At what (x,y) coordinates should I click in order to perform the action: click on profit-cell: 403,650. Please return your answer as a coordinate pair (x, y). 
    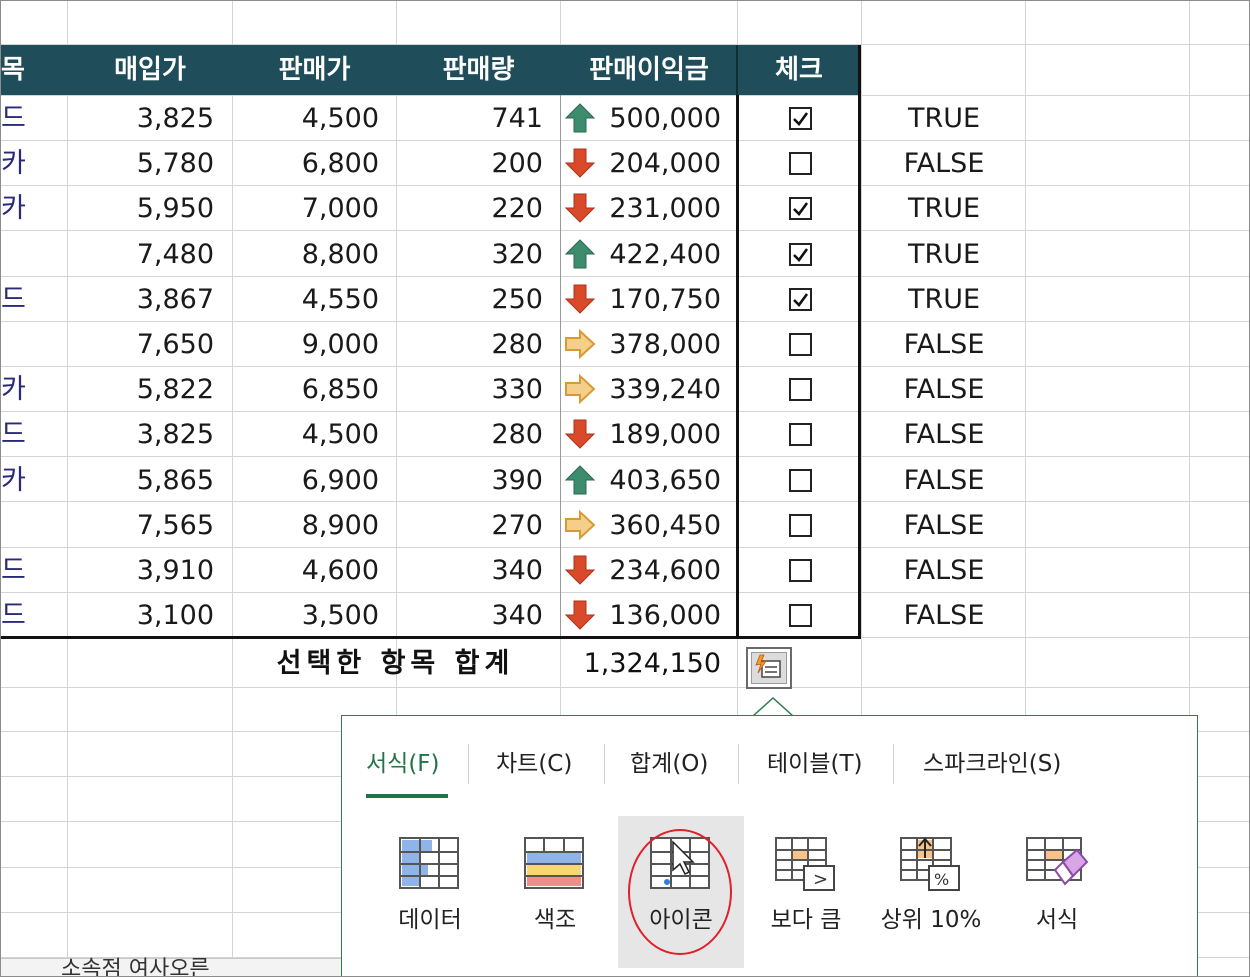
    Looking at the image, I should click on (661, 480).